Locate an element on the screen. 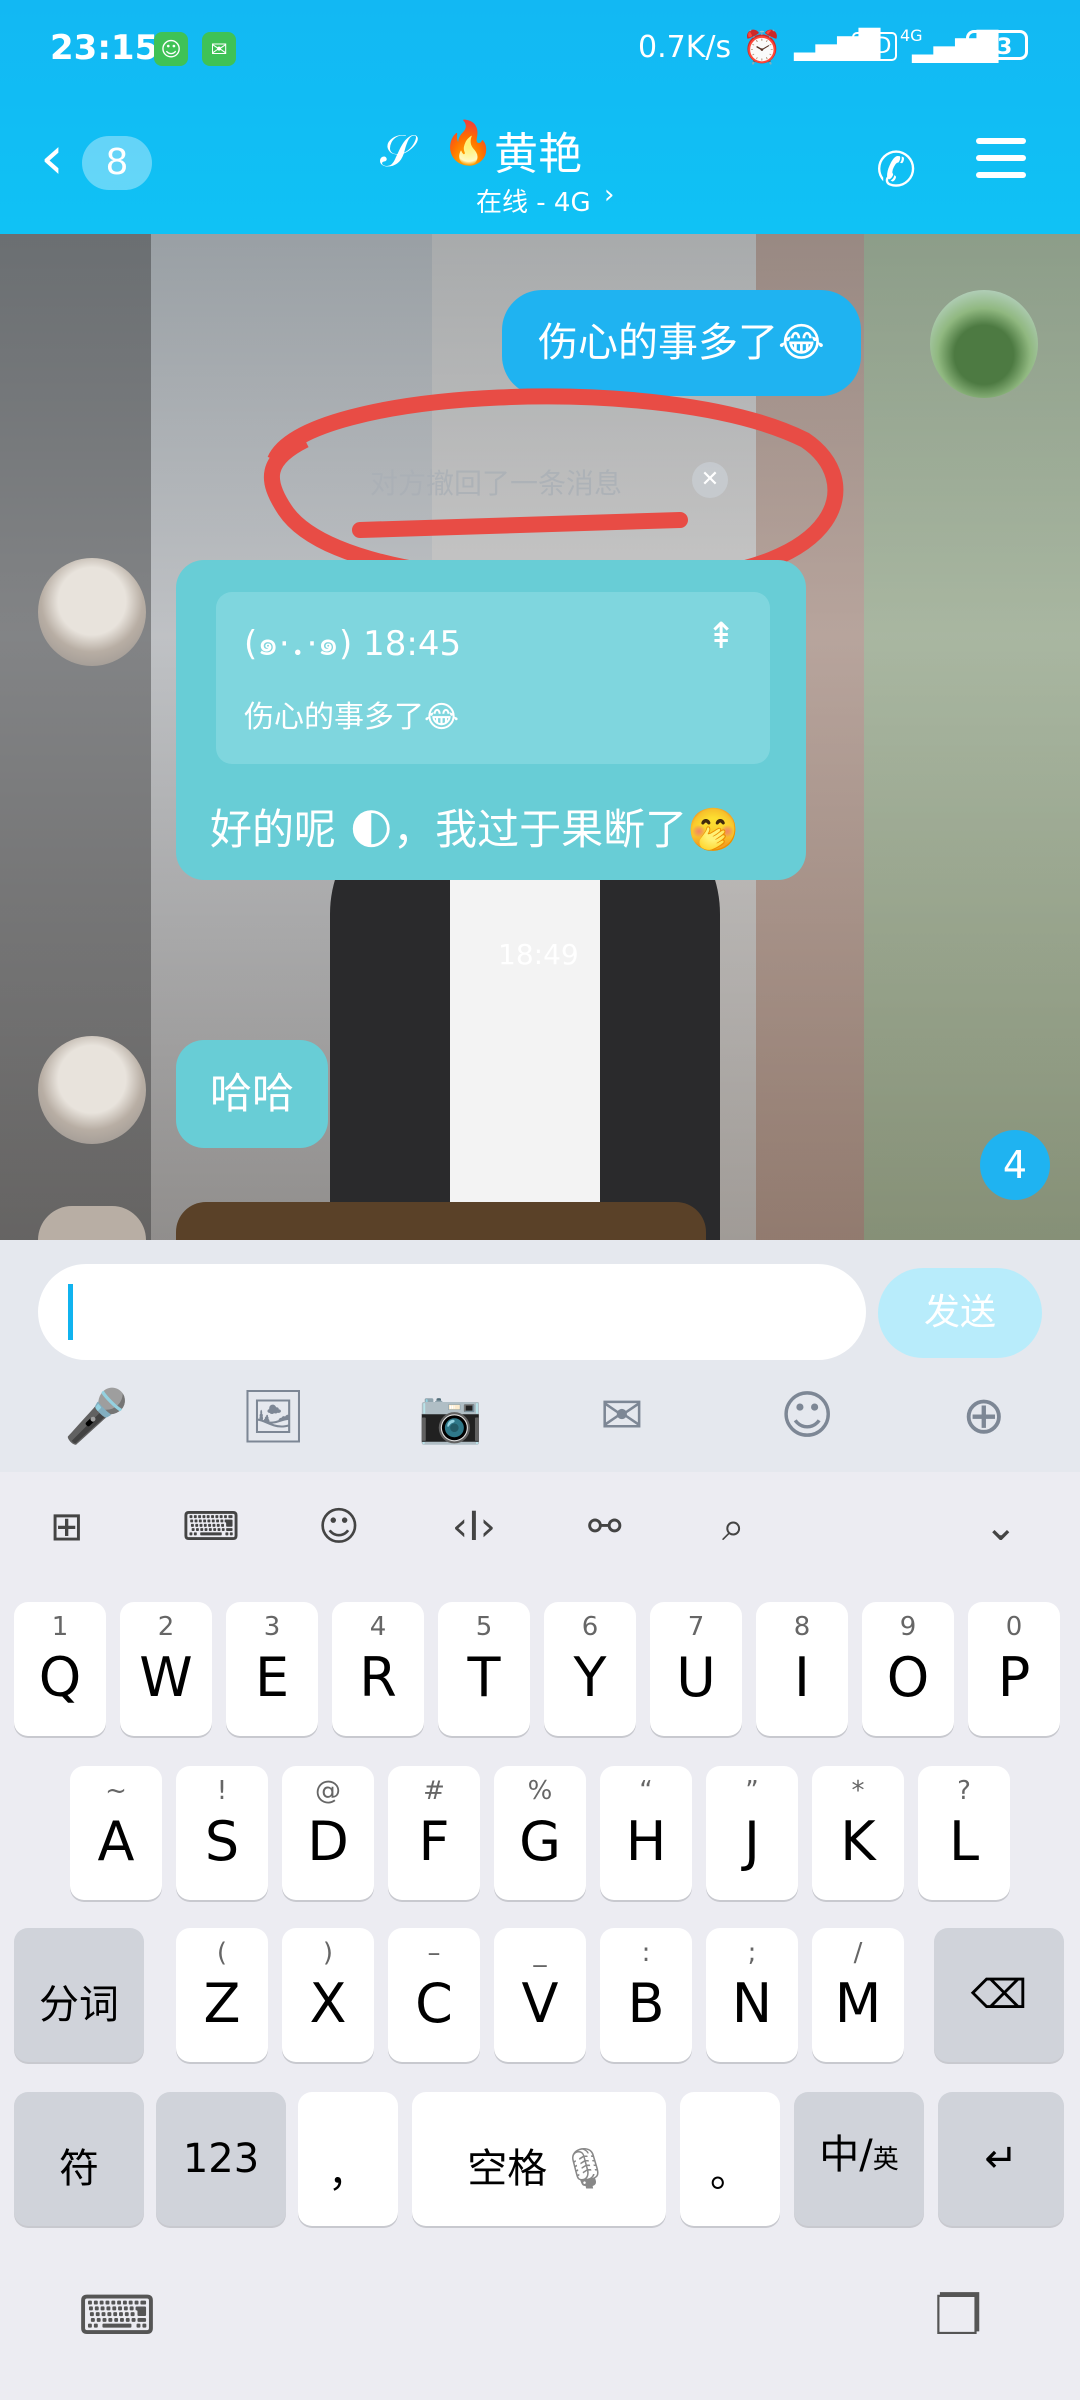 Image resolution: width=1080 pixels, height=2400 pixels. contact-name: 黄艳 is located at coordinates (674, 150).